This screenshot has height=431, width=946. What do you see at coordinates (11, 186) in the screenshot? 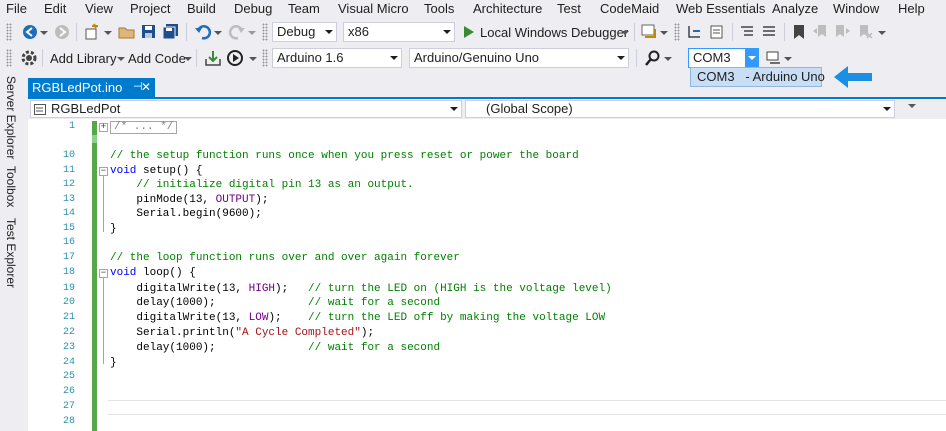
I see `toolbox-tab: Toolbox` at bounding box center [11, 186].